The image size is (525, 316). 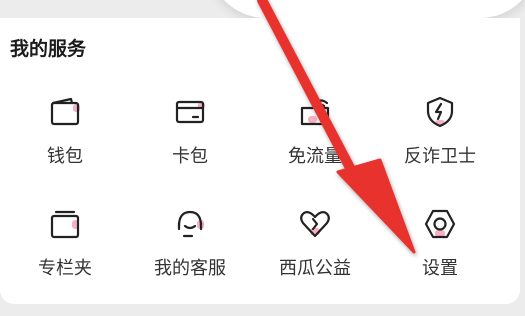 What do you see at coordinates (190, 243) in the screenshot?
I see `service-customer-service: 我的客服` at bounding box center [190, 243].